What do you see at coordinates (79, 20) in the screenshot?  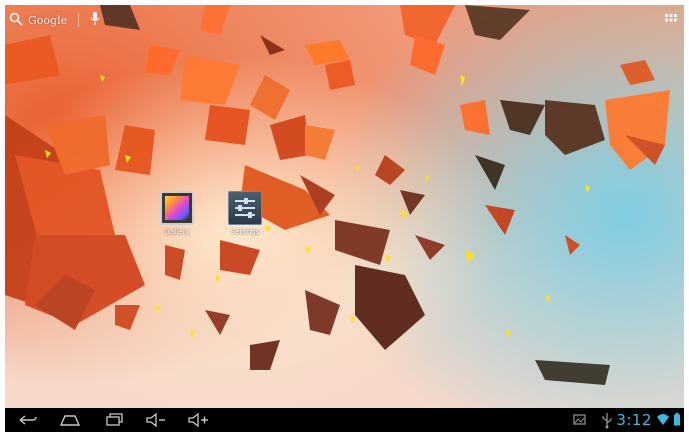 I see `search-divider` at bounding box center [79, 20].